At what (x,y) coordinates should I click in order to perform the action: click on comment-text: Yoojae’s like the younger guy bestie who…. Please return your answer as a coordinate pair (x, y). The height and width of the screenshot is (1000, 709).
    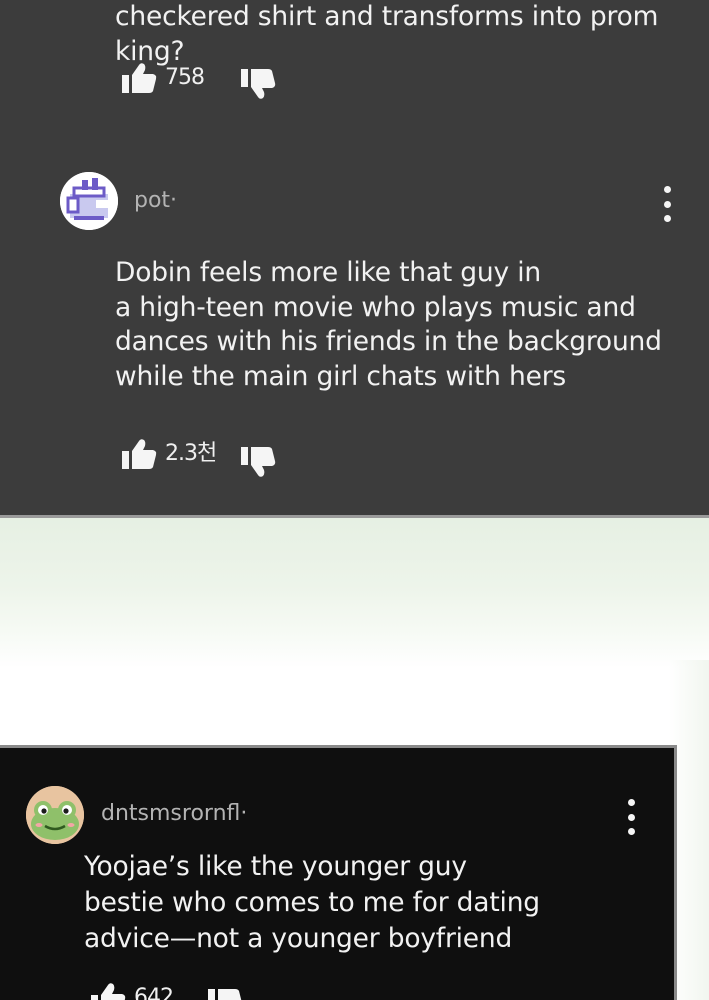
    Looking at the image, I should click on (312, 902).